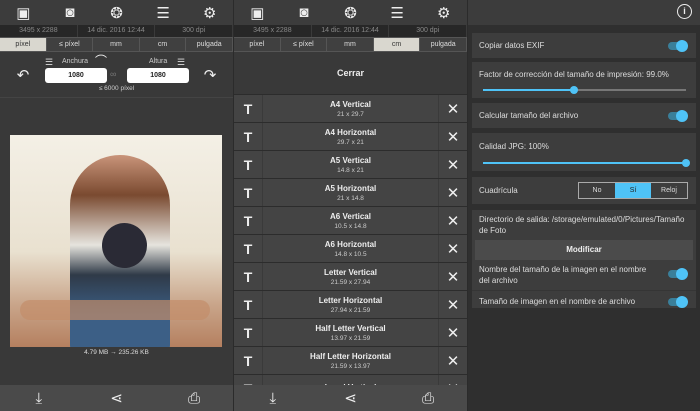  Describe the element at coordinates (678, 274) in the screenshot. I see `size-name-toggle` at that location.